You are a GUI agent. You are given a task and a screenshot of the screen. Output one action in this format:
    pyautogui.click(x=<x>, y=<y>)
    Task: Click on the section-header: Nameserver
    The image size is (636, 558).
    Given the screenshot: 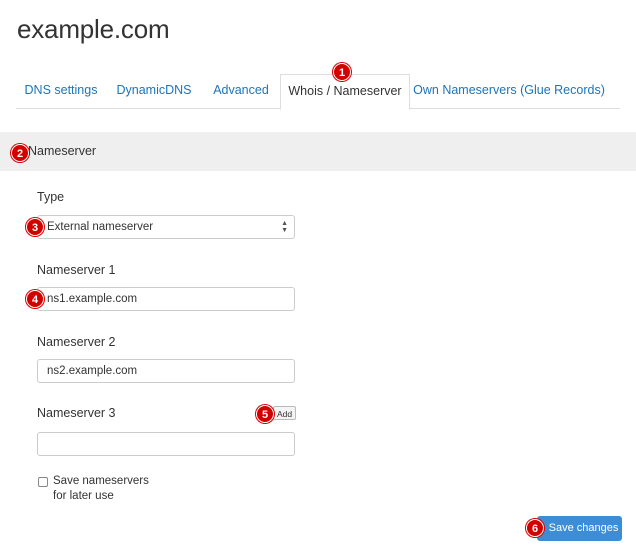 What is the action you would take?
    pyautogui.click(x=318, y=151)
    